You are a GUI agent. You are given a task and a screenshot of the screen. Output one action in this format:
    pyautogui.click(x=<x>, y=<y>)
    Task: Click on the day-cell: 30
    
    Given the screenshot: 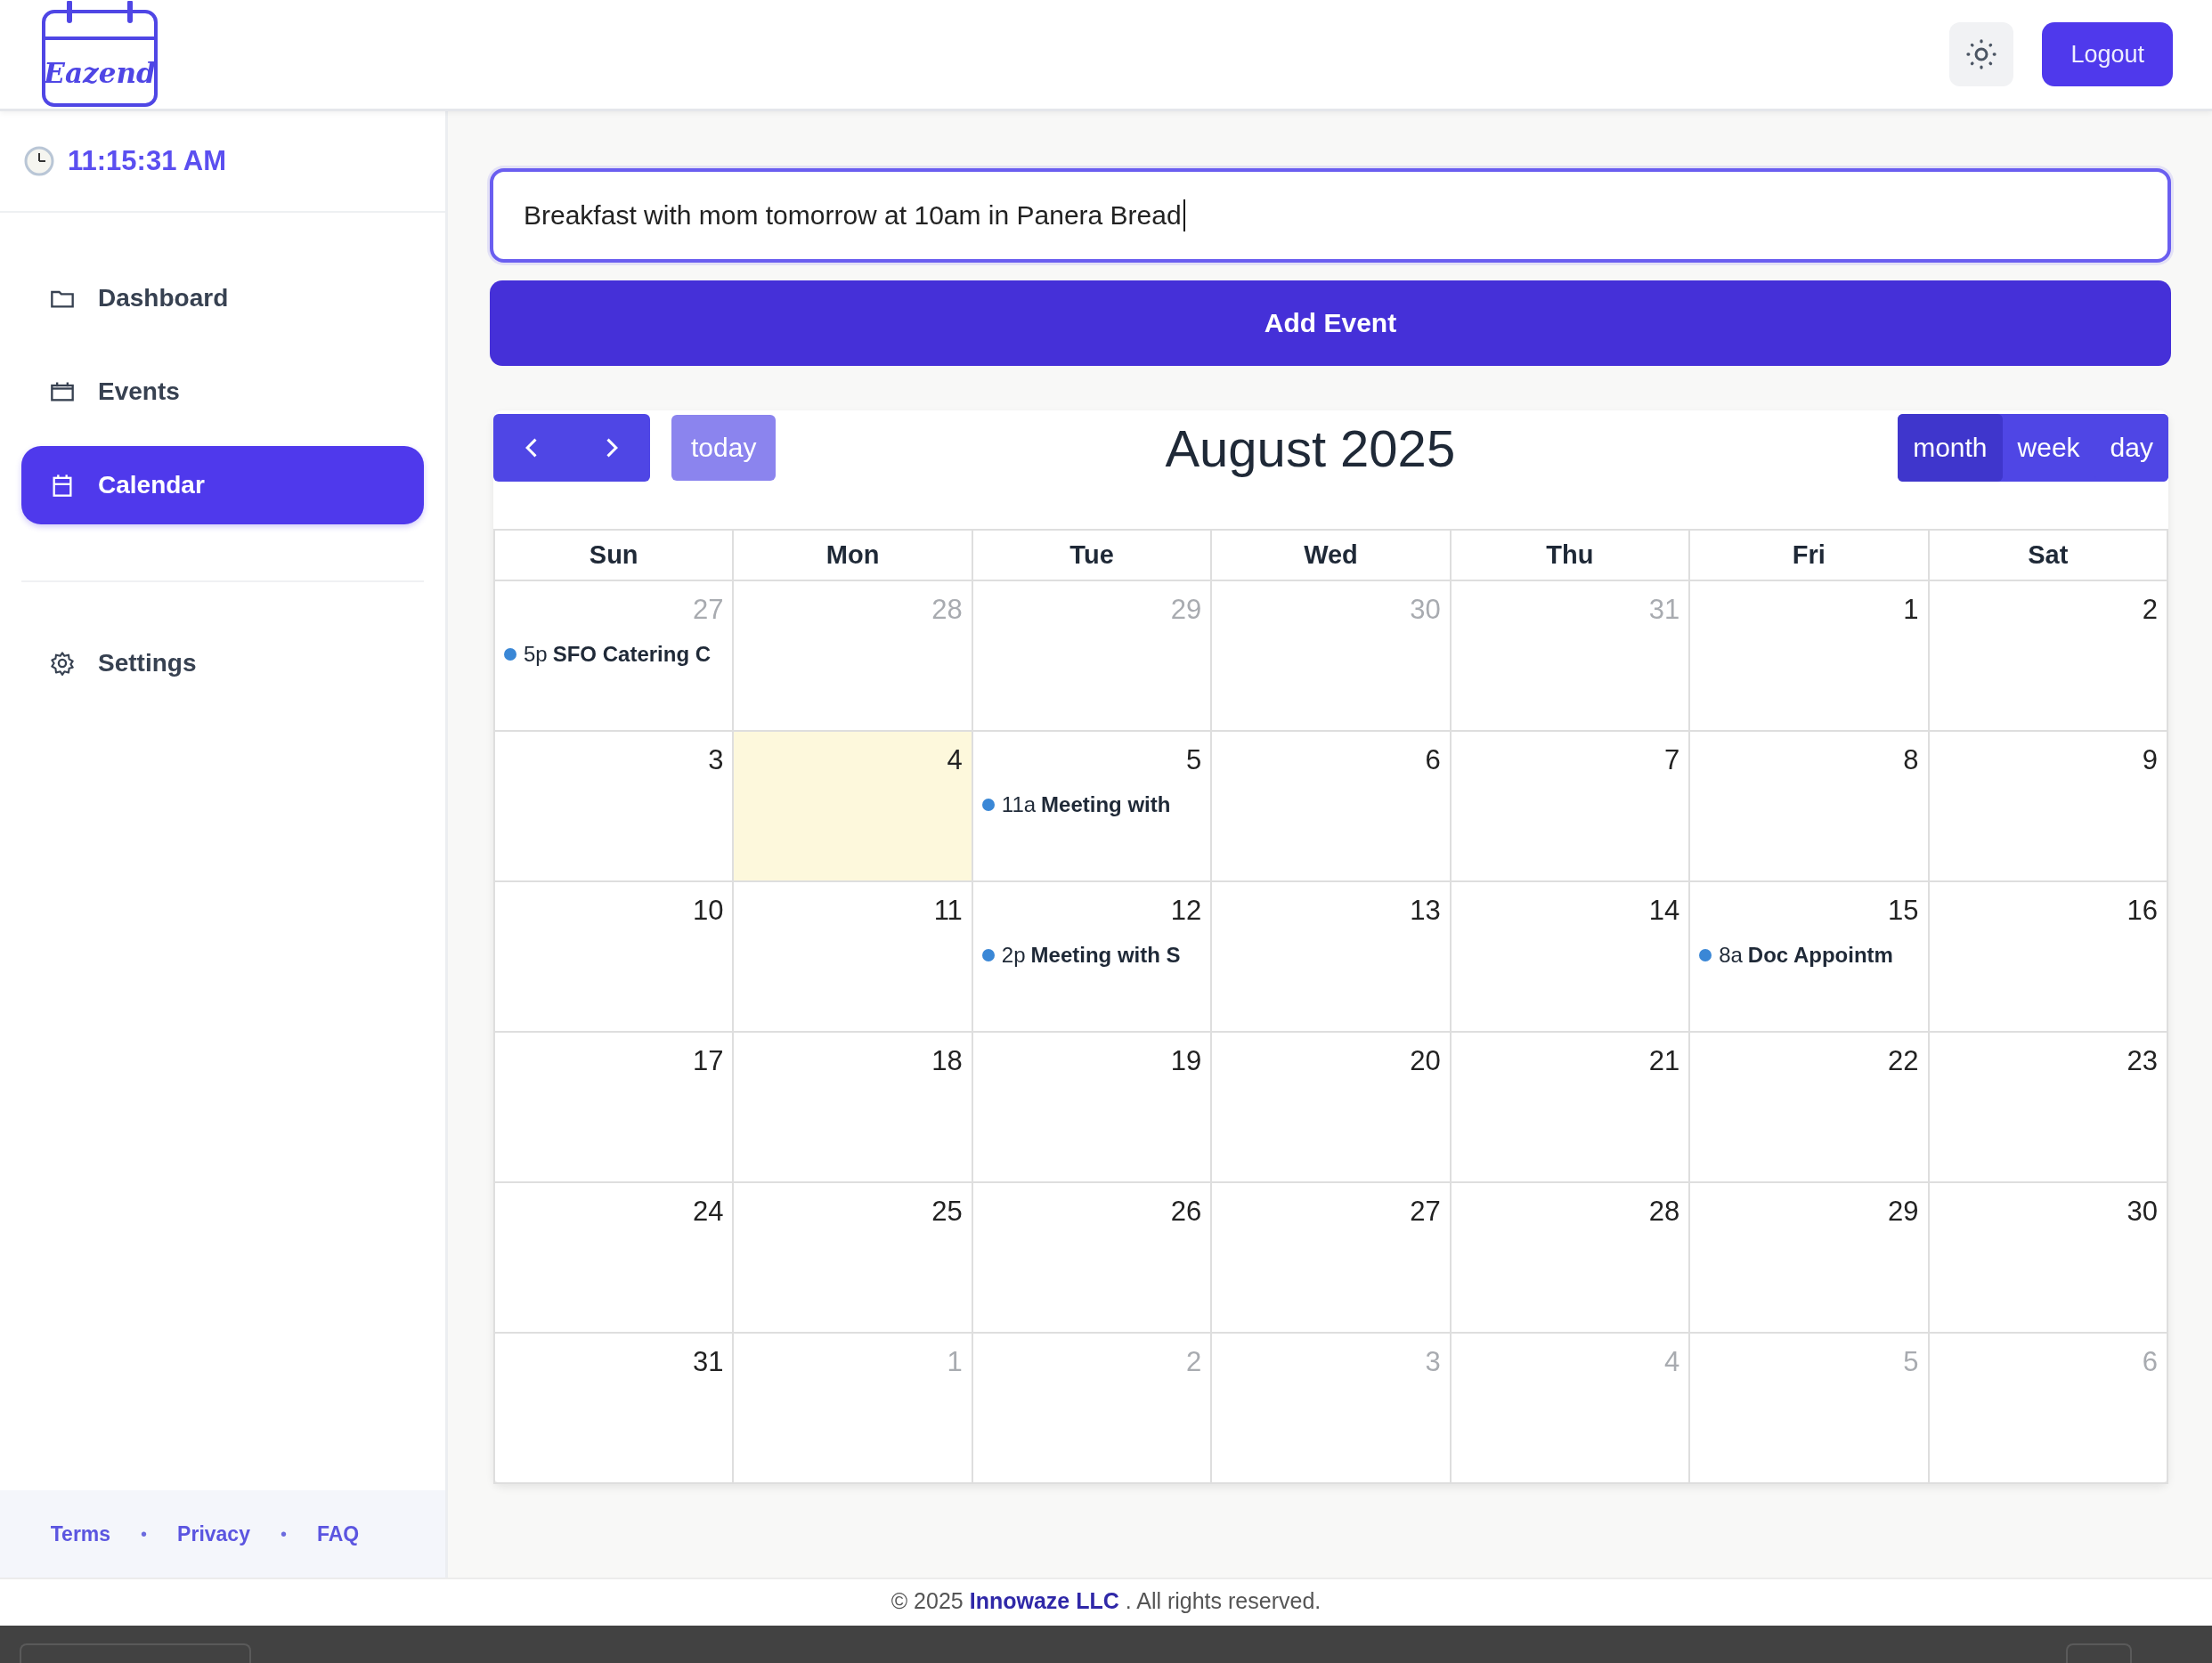 What is the action you would take?
    pyautogui.click(x=2048, y=1258)
    